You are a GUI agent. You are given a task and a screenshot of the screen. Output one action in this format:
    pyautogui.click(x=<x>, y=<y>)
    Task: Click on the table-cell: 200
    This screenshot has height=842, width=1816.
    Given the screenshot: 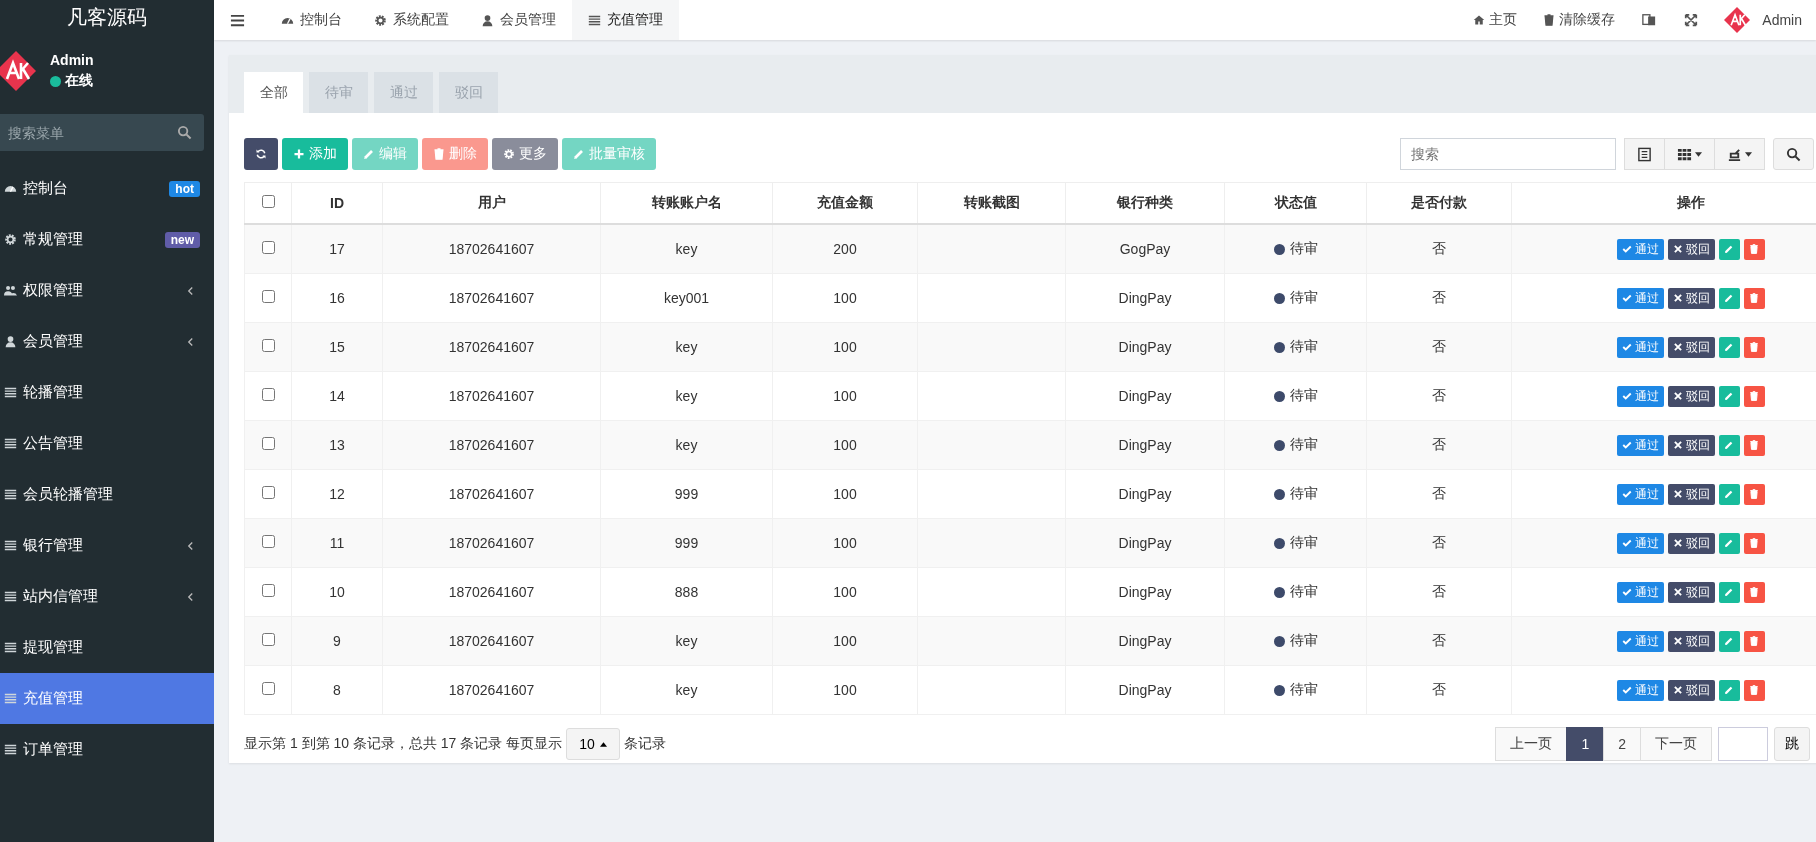 What is the action you would take?
    pyautogui.click(x=845, y=249)
    